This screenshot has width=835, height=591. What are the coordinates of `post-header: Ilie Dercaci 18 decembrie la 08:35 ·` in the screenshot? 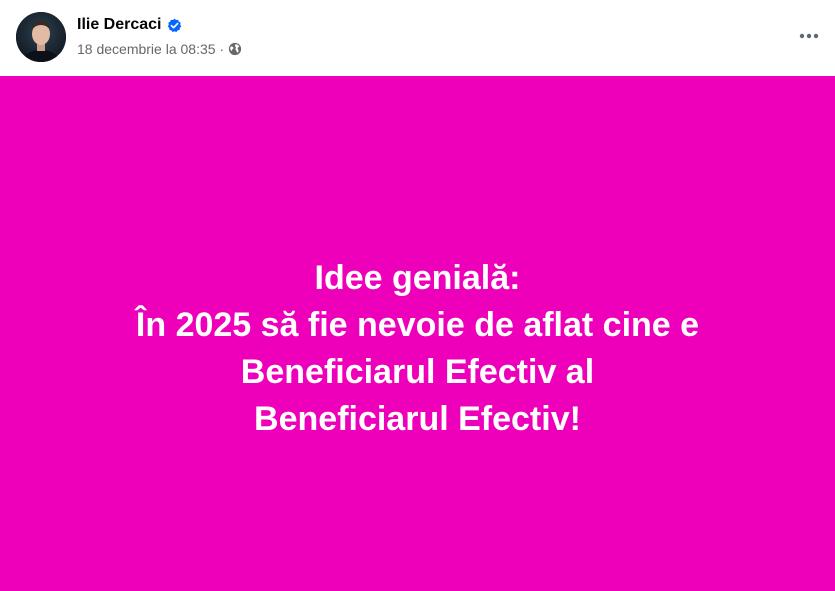 It's located at (417, 38).